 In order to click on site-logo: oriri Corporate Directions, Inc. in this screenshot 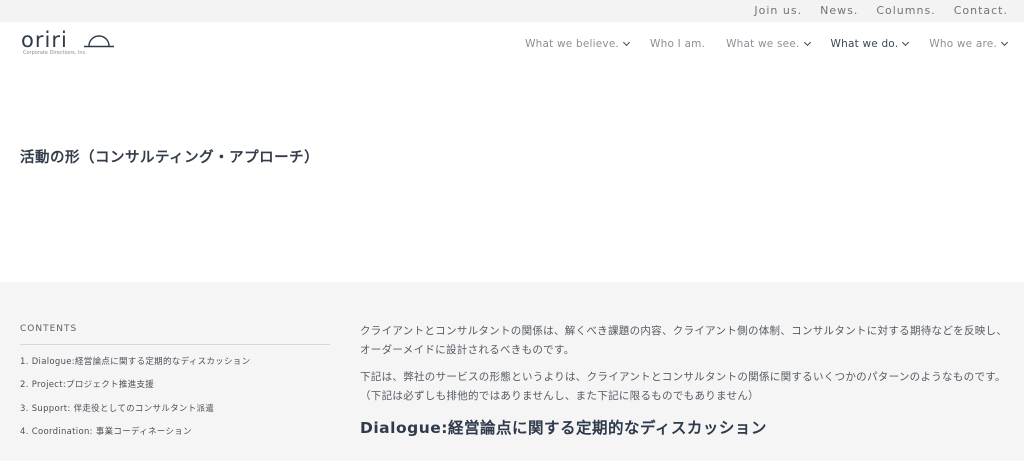, I will do `click(71, 45)`.